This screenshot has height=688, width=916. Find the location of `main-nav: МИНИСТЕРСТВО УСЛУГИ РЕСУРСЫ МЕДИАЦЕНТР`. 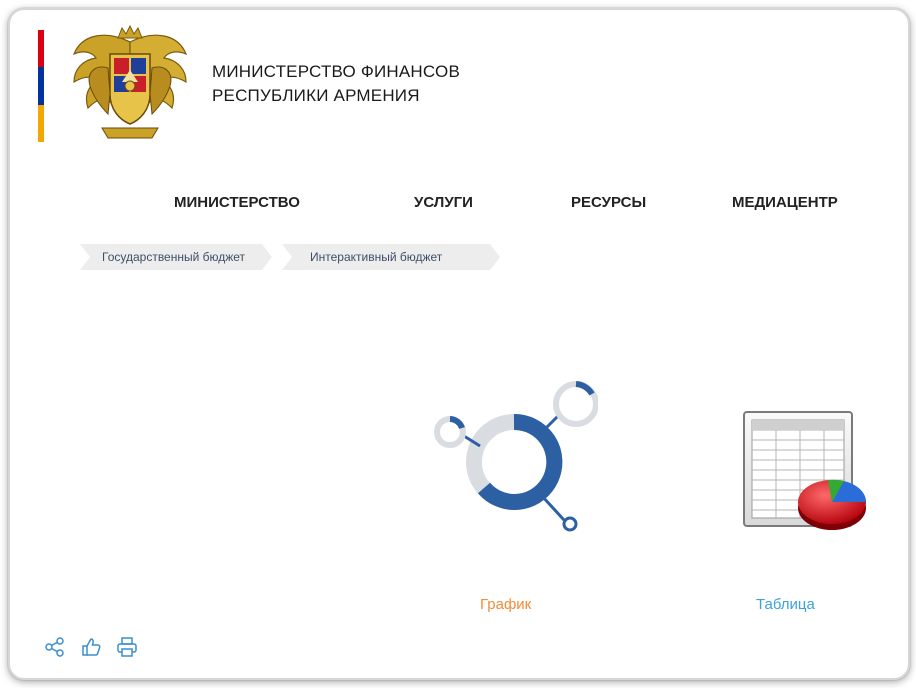

main-nav: МИНИСТЕРСТВО УСЛУГИ РЕСУРСЫ МЕДИАЦЕНТР is located at coordinates (459, 209).